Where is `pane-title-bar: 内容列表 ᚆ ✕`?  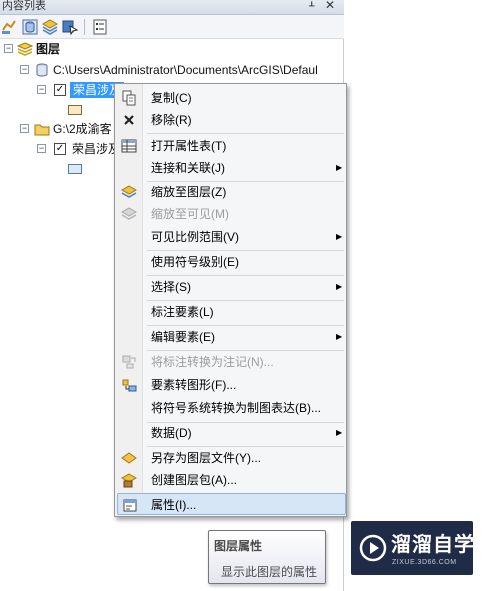 pane-title-bar: 内容列表 ᚆ ✕ is located at coordinates (172, 7).